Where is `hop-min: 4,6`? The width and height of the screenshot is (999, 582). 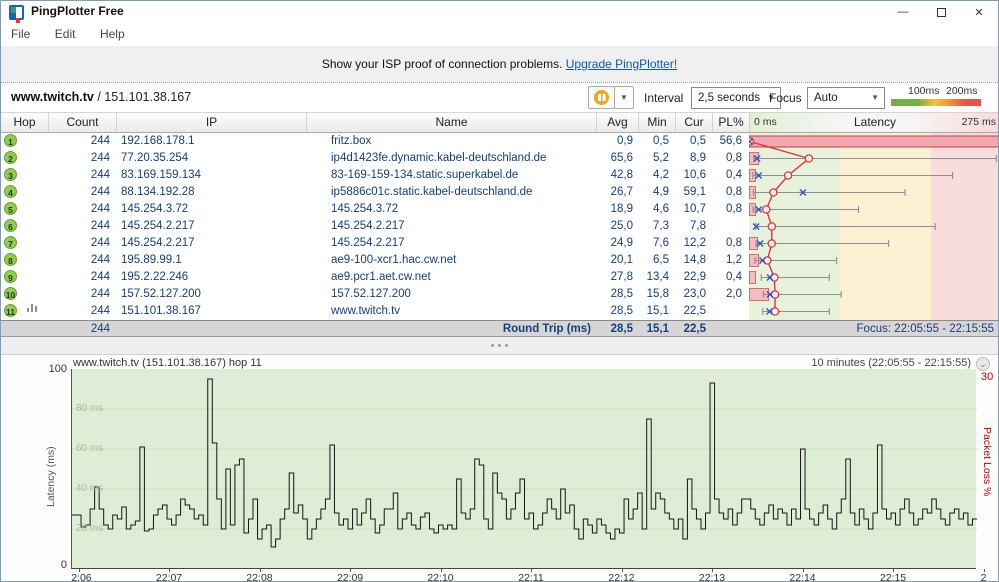
hop-min: 4,6 is located at coordinates (661, 209).